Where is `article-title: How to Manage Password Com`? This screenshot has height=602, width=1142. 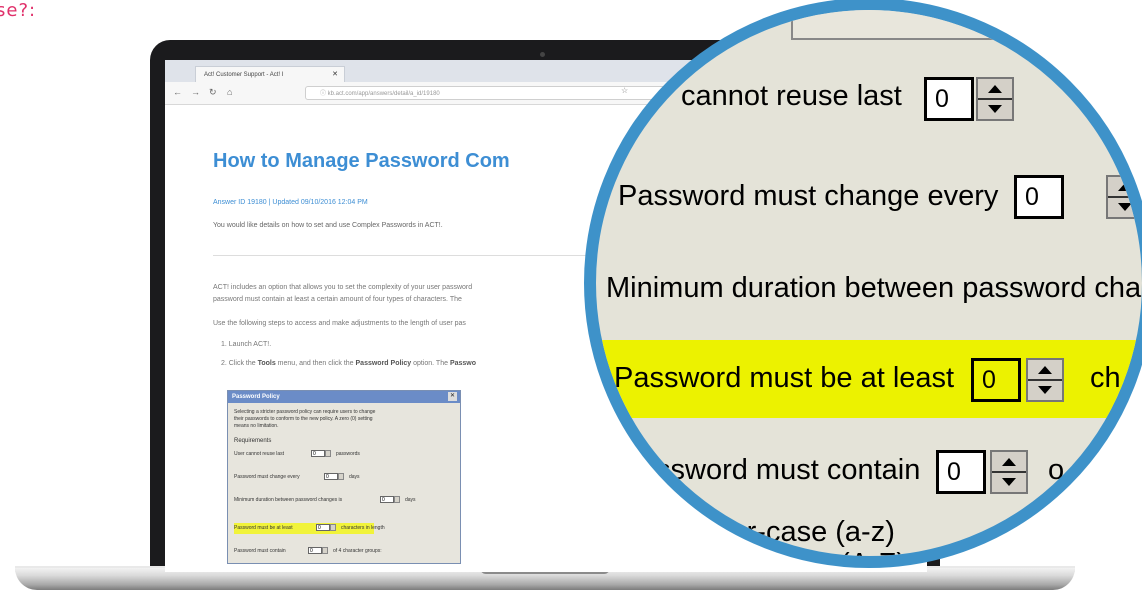 article-title: How to Manage Password Com is located at coordinates (361, 161).